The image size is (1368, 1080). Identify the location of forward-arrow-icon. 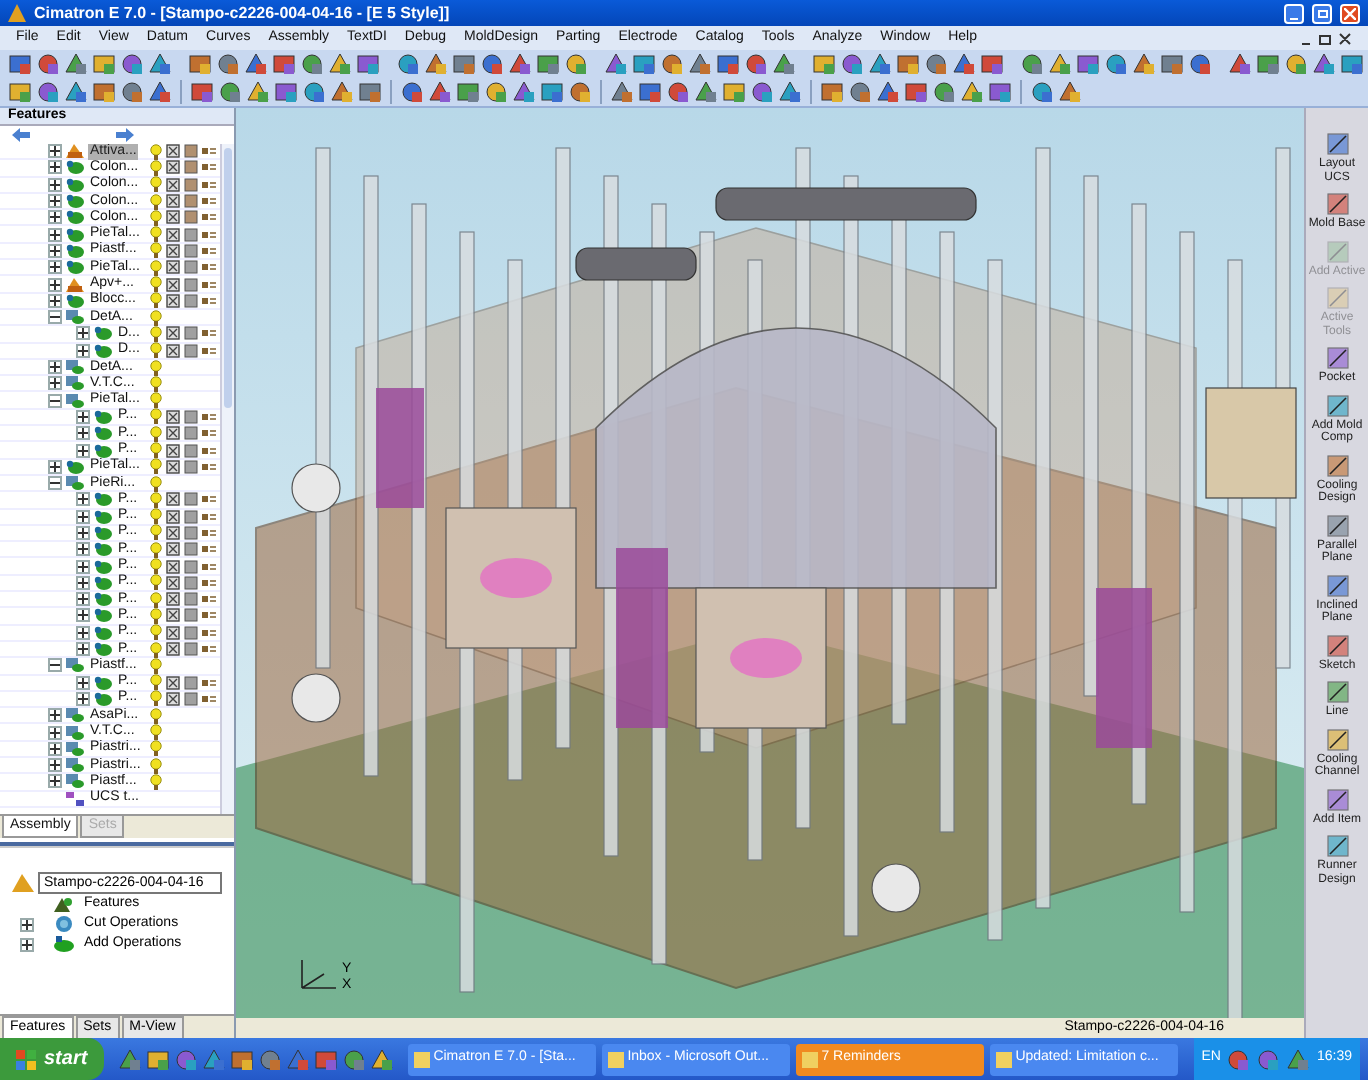
(125, 135).